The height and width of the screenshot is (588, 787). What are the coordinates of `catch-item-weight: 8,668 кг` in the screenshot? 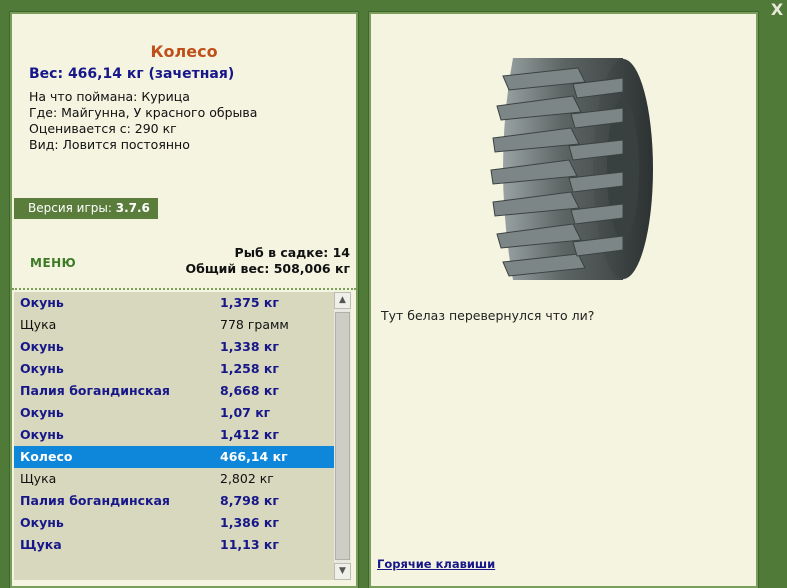 It's located at (249, 390).